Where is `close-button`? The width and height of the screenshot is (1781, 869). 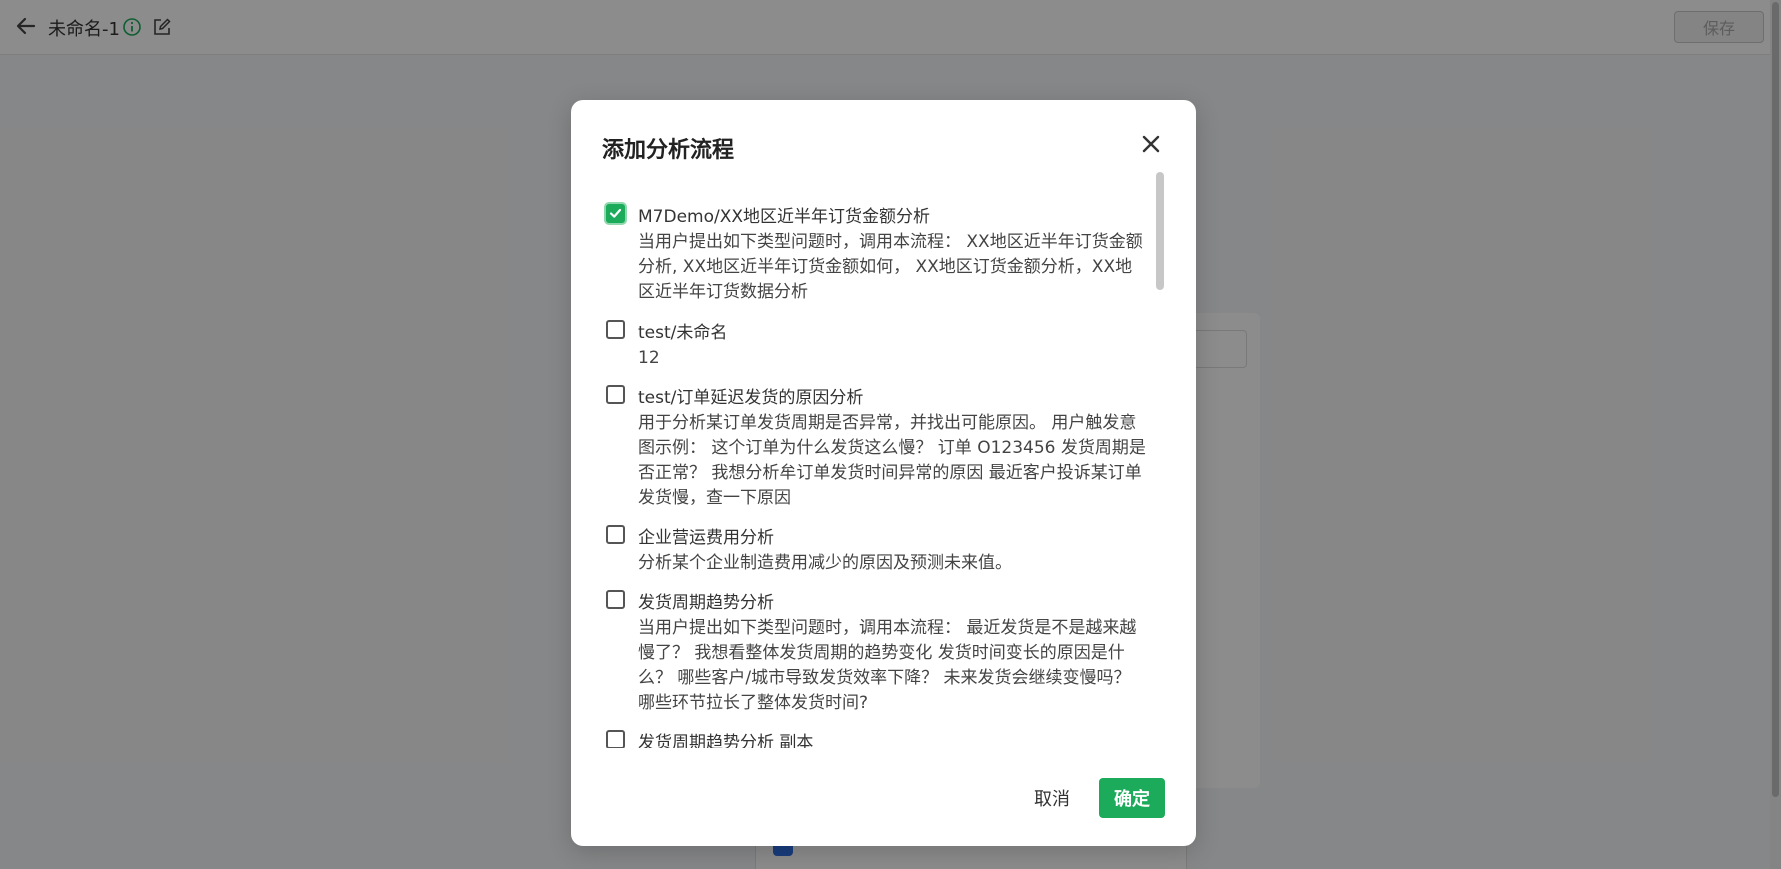
close-button is located at coordinates (1151, 144).